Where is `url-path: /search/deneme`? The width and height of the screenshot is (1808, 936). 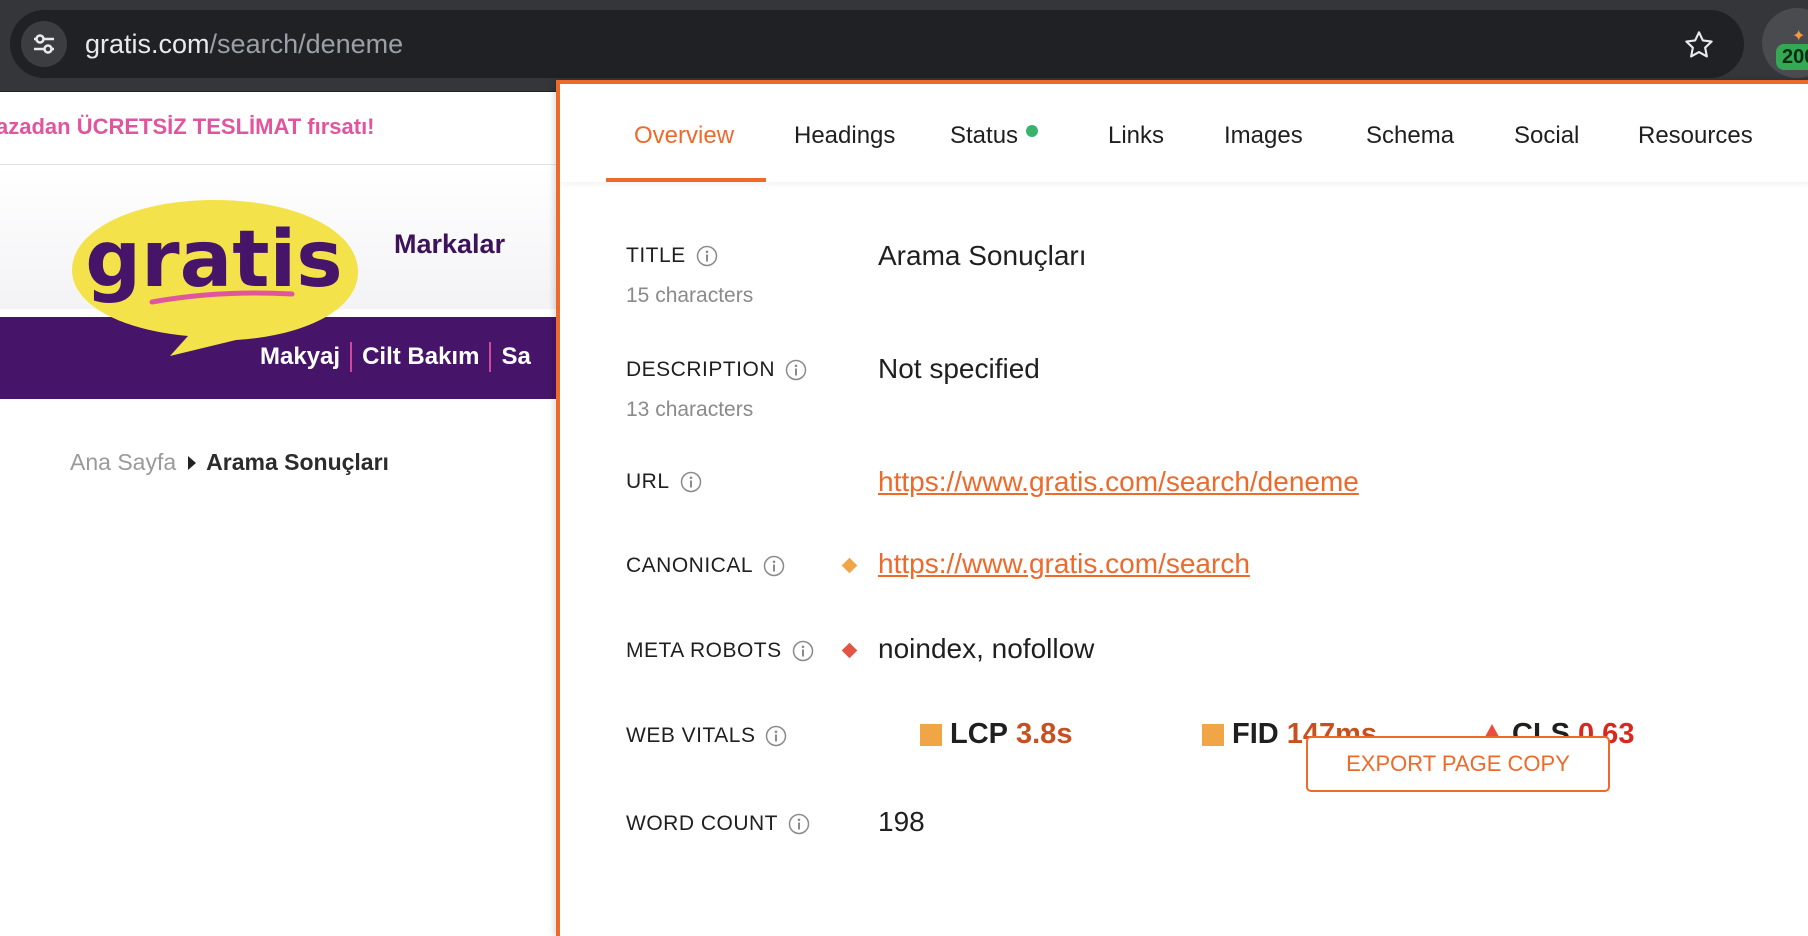 url-path: /search/deneme is located at coordinates (306, 44).